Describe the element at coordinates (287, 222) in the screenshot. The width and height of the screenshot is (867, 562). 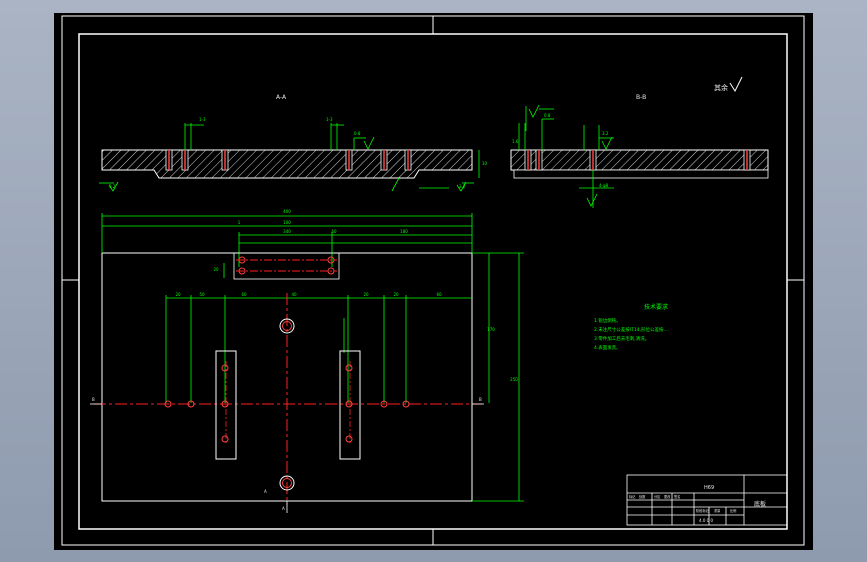
I see `svg-text: 100` at that location.